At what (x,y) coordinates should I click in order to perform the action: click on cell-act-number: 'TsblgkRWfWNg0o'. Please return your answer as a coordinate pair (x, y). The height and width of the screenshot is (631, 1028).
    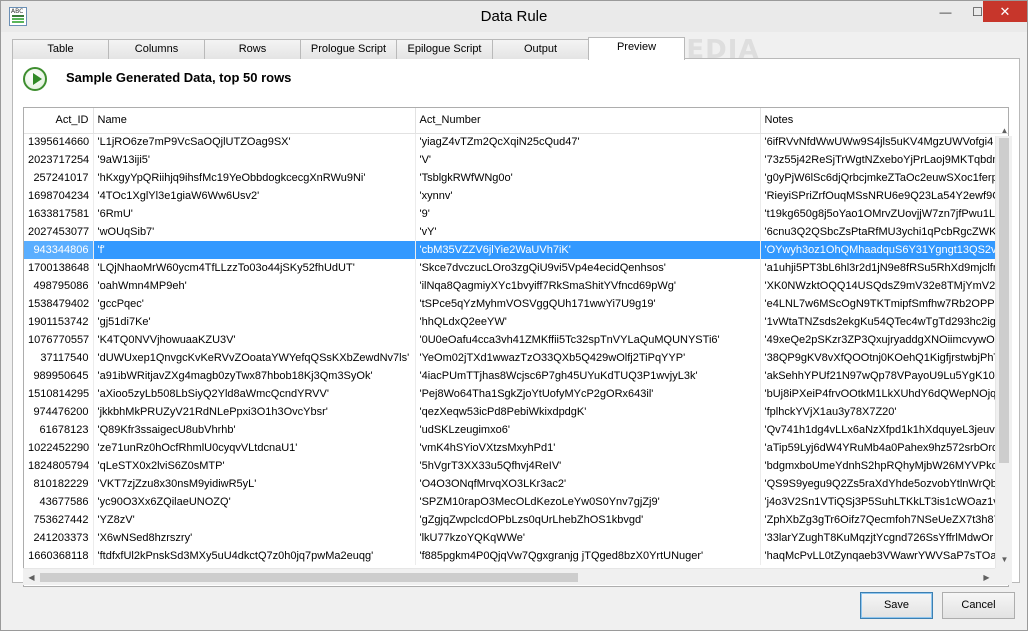
    Looking at the image, I should click on (588, 178).